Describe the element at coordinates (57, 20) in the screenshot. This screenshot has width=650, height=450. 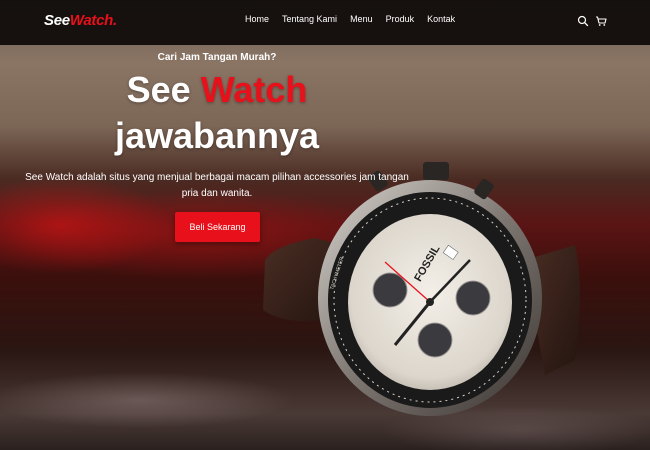
I see `brand-name-main: See` at that location.